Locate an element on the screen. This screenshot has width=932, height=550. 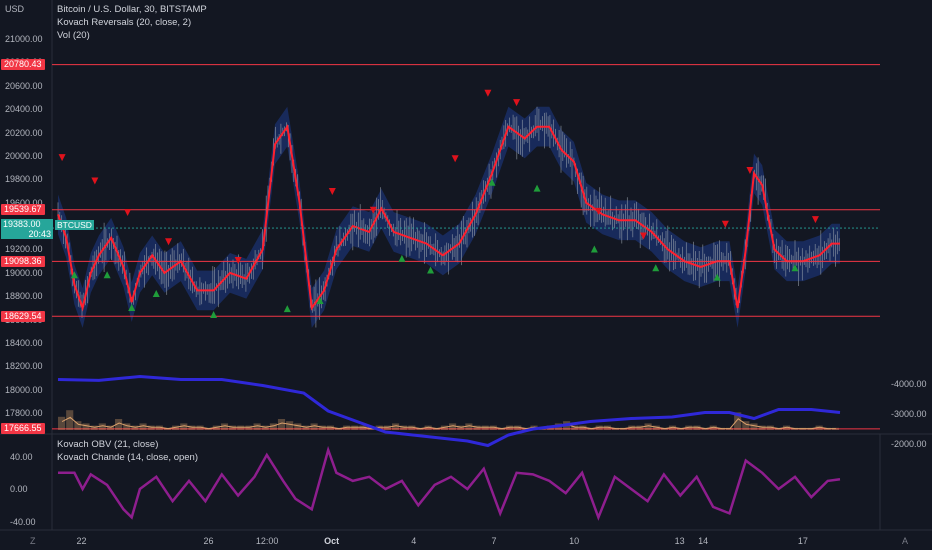
price-tick: 20400.00 is located at coordinates (24, 109).